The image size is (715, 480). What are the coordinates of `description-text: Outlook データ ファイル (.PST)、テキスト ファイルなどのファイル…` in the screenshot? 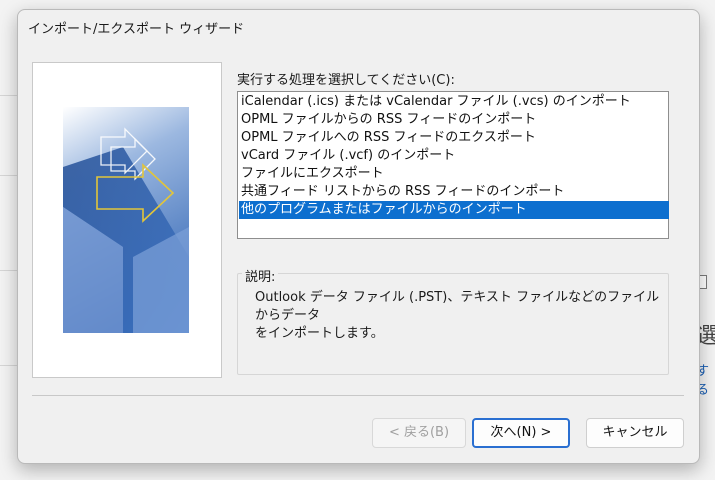 It's located at (460, 316).